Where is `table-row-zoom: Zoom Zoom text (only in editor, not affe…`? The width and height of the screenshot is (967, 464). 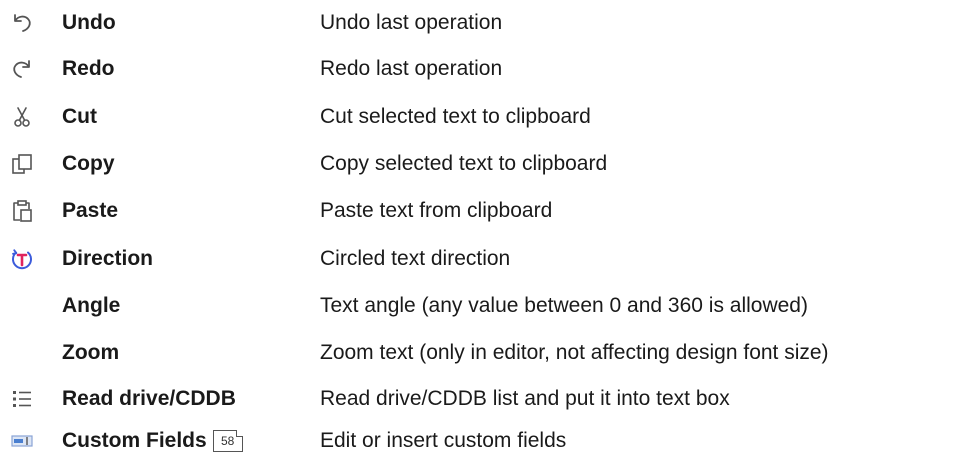
table-row-zoom: Zoom Zoom text (only in editor, not affe… is located at coordinates (483, 353).